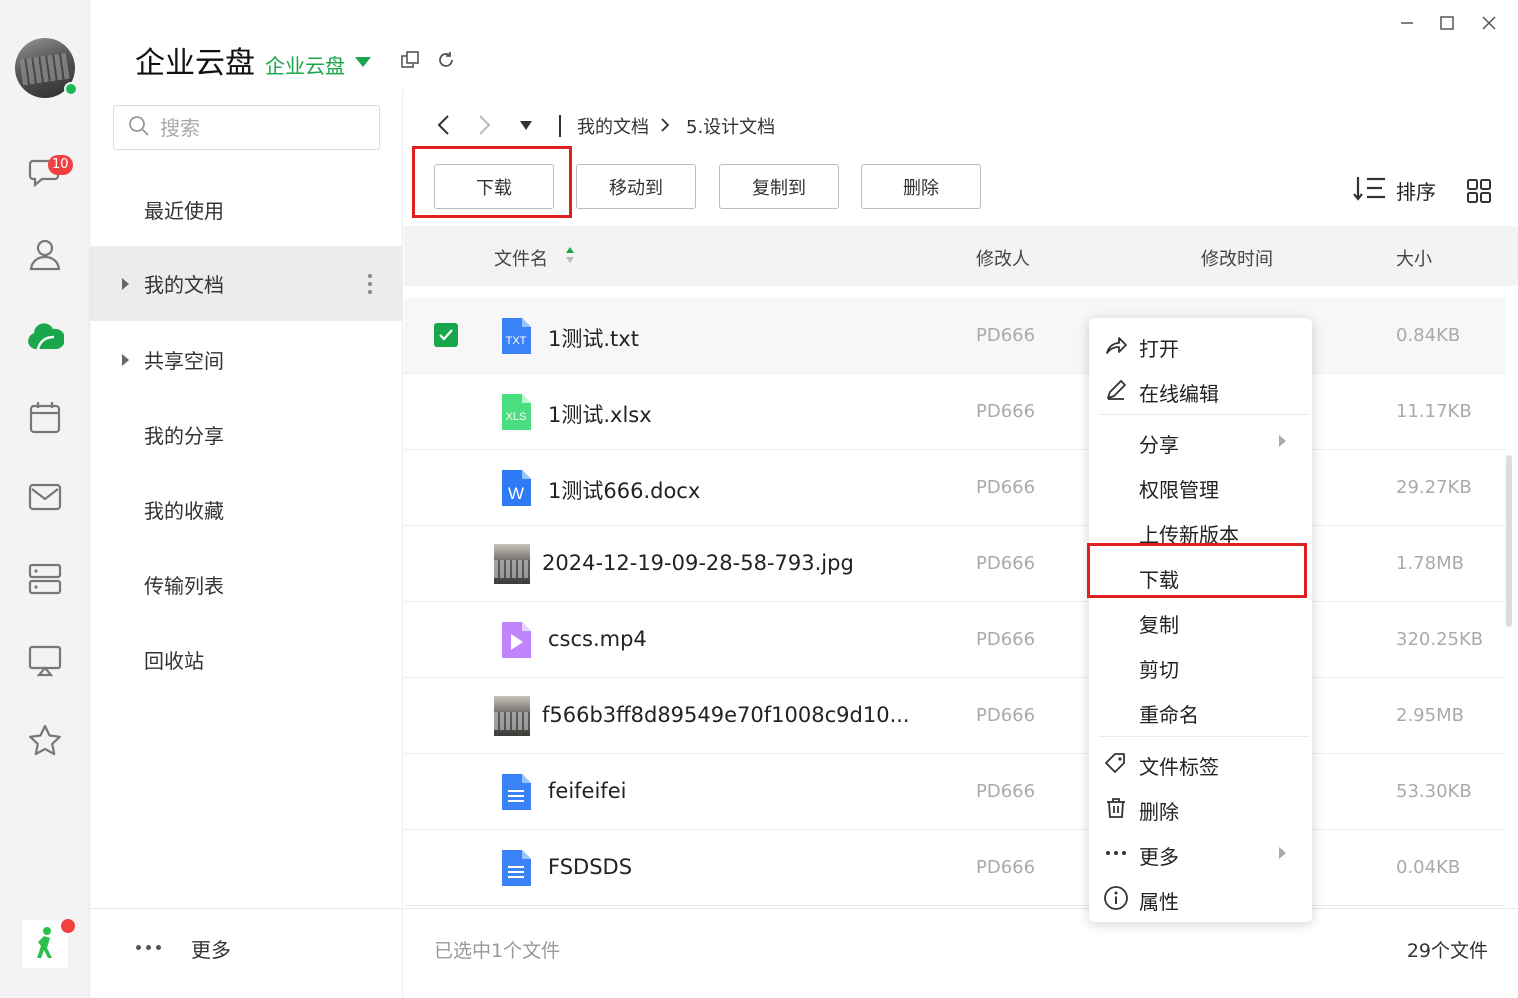 Image resolution: width=1518 pixels, height=998 pixels. Describe the element at coordinates (529, 125) in the screenshot. I see `history-dropdown-icon` at that location.